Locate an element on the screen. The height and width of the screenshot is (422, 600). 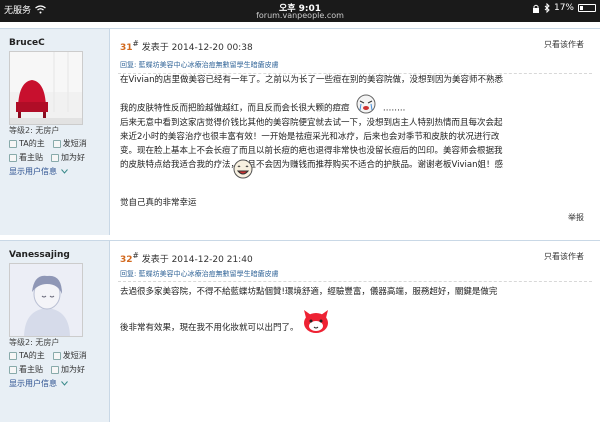
post-timestamp: 发表于 2014-12-20 00:38 is located at coordinates (197, 48).